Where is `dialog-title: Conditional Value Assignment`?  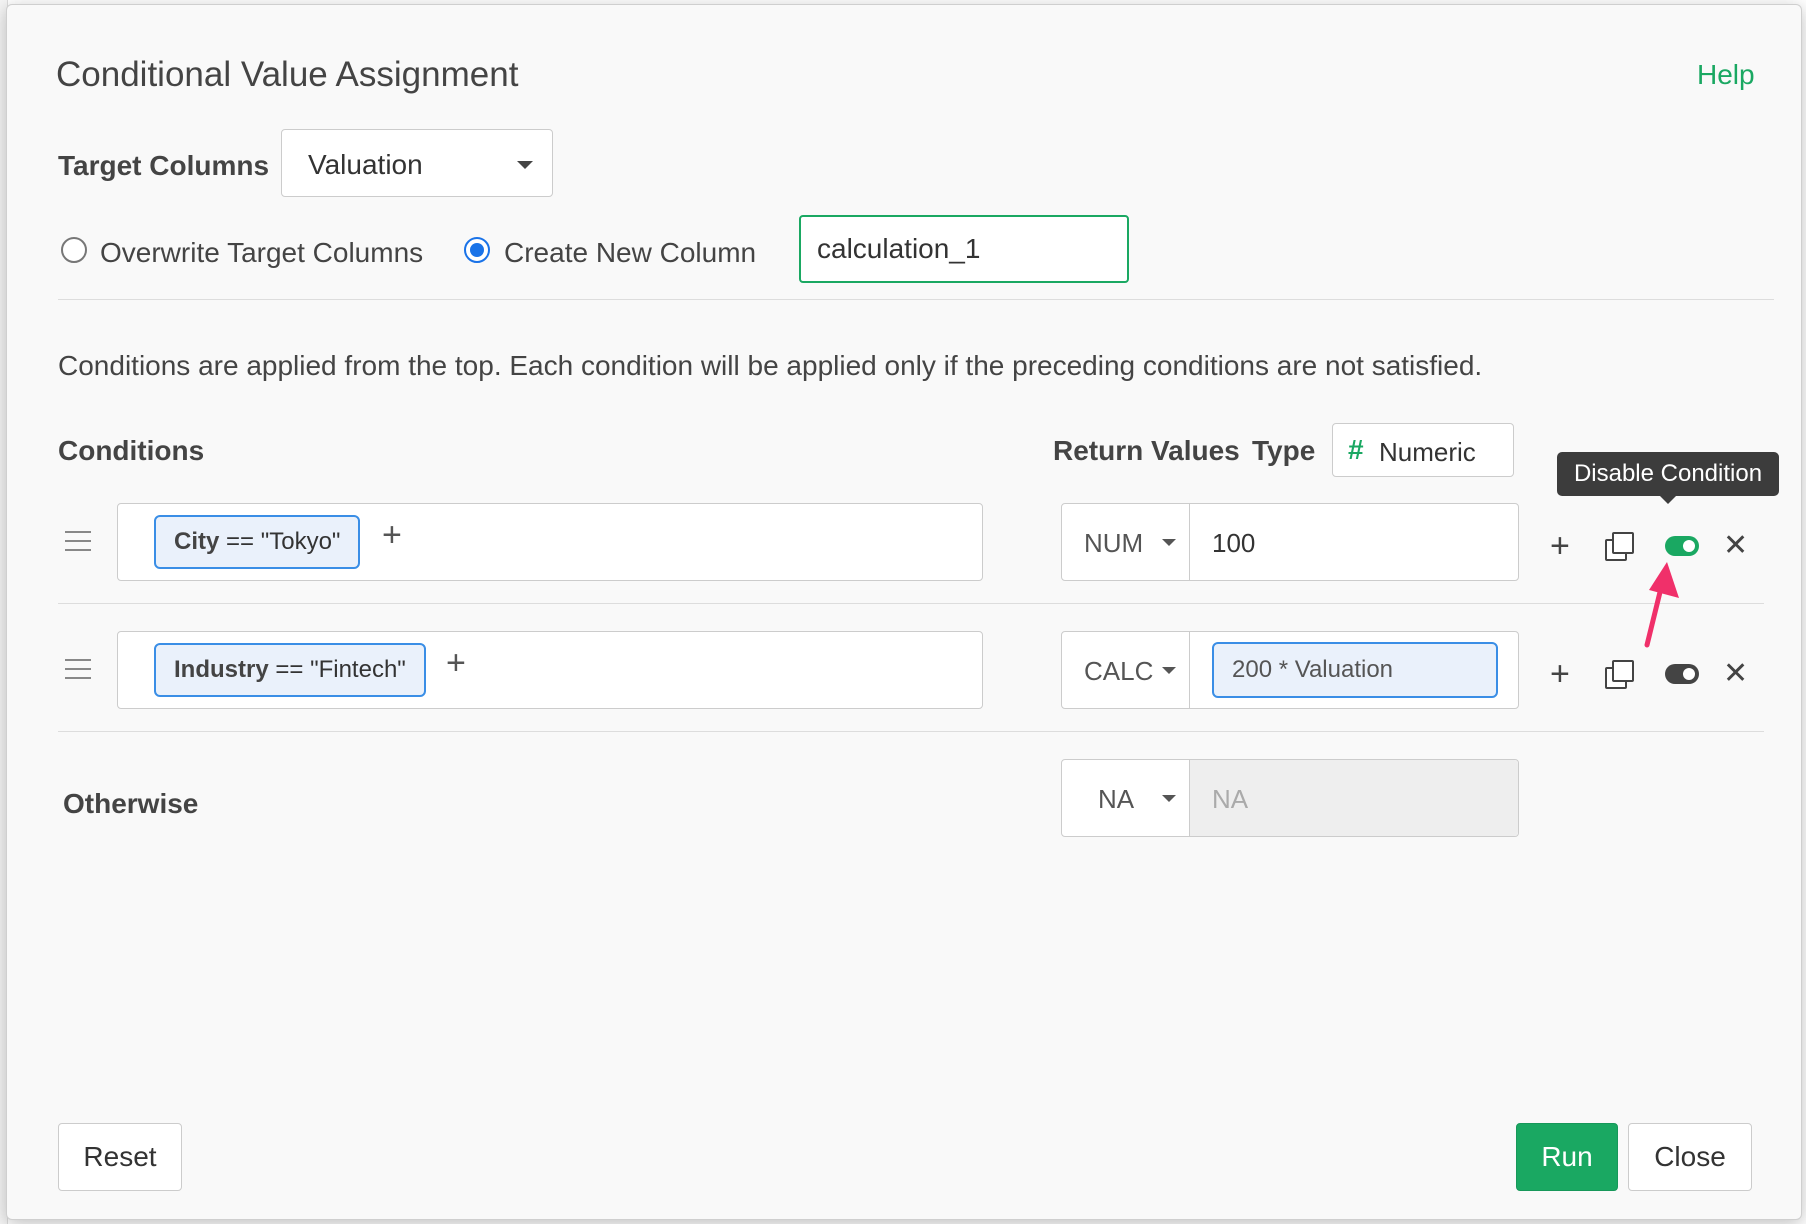
dialog-title: Conditional Value Assignment is located at coordinates (287, 74).